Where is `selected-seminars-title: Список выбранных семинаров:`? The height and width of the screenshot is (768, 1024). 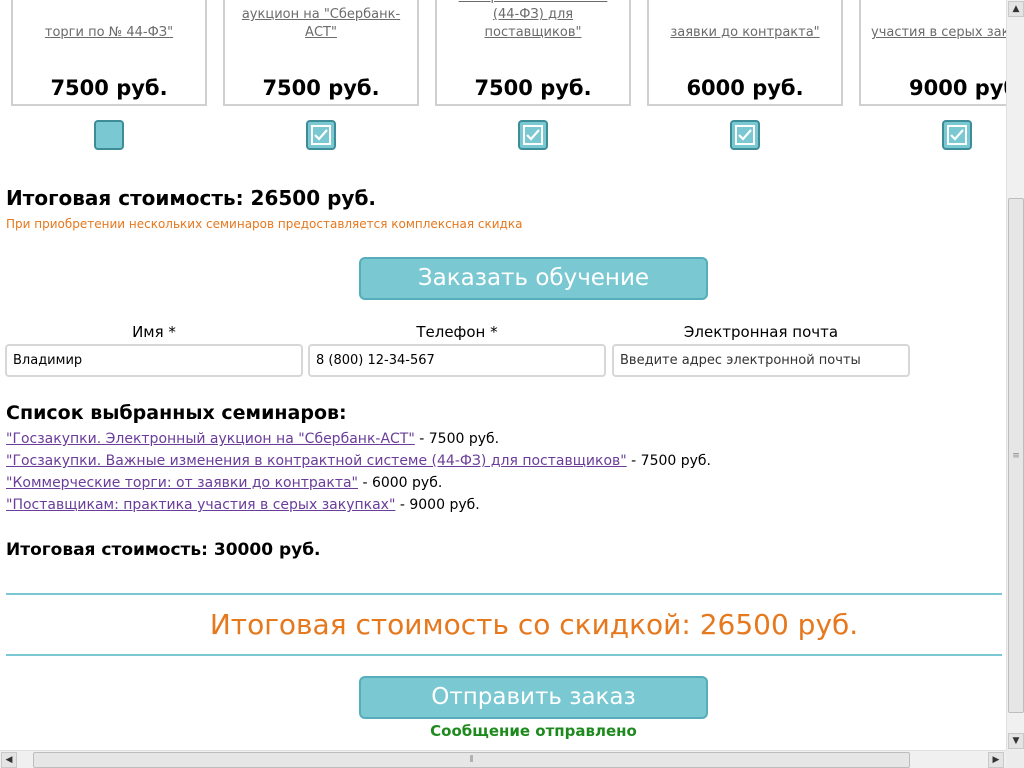
selected-seminars-title: Список выбранных семинаров: is located at coordinates (176, 413).